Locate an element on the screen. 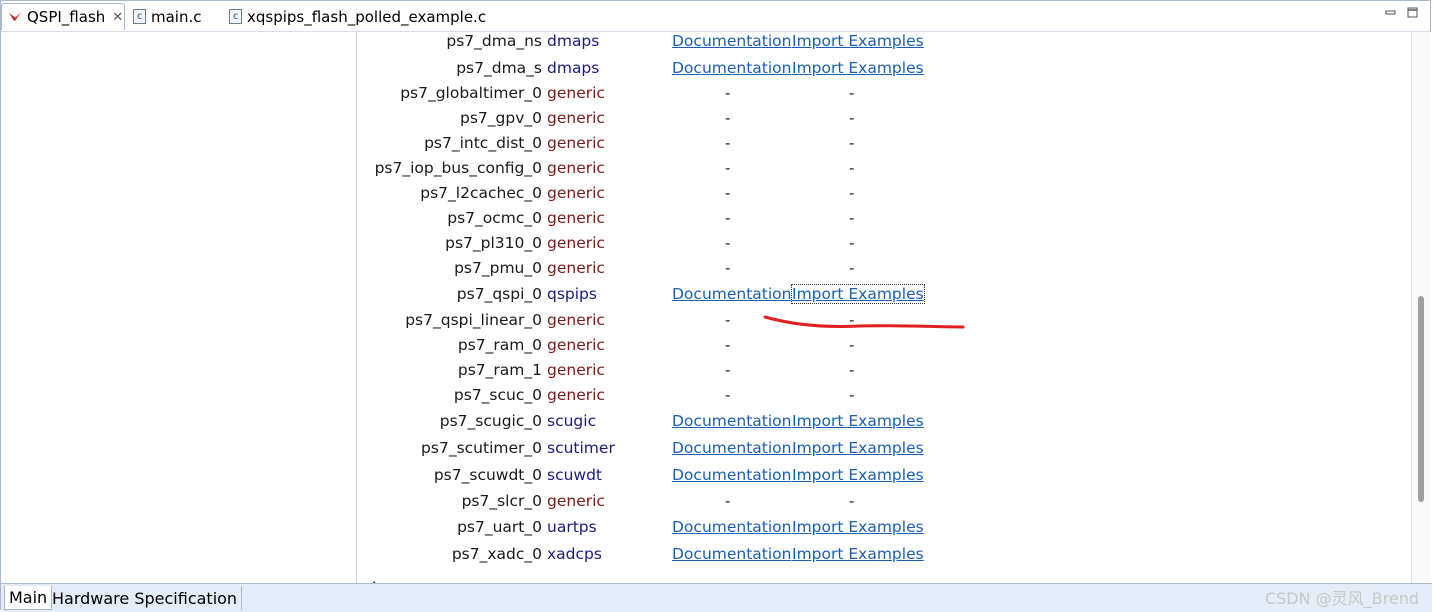  peripheral-name: ps7_scugic_0 is located at coordinates (490, 421).